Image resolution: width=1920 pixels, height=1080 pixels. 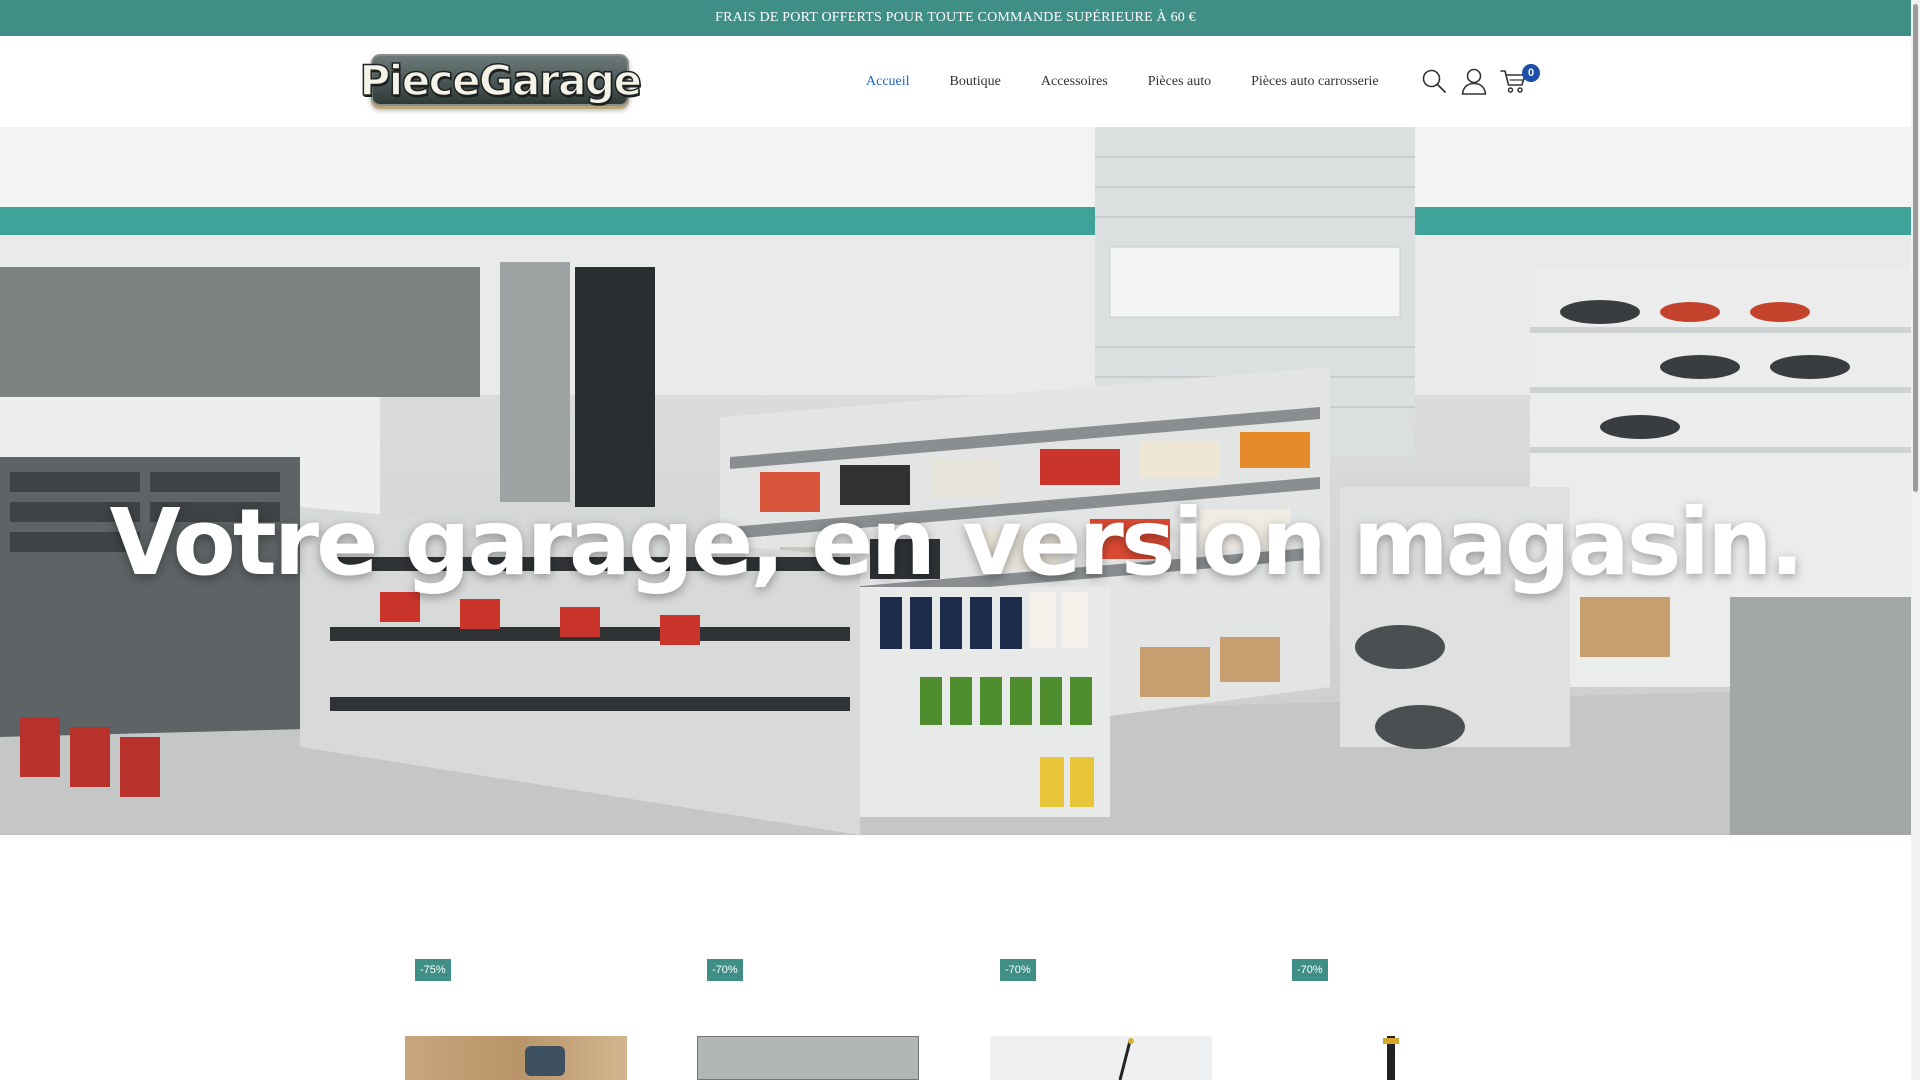 I want to click on discount-badge: -75%, so click(x=433, y=970).